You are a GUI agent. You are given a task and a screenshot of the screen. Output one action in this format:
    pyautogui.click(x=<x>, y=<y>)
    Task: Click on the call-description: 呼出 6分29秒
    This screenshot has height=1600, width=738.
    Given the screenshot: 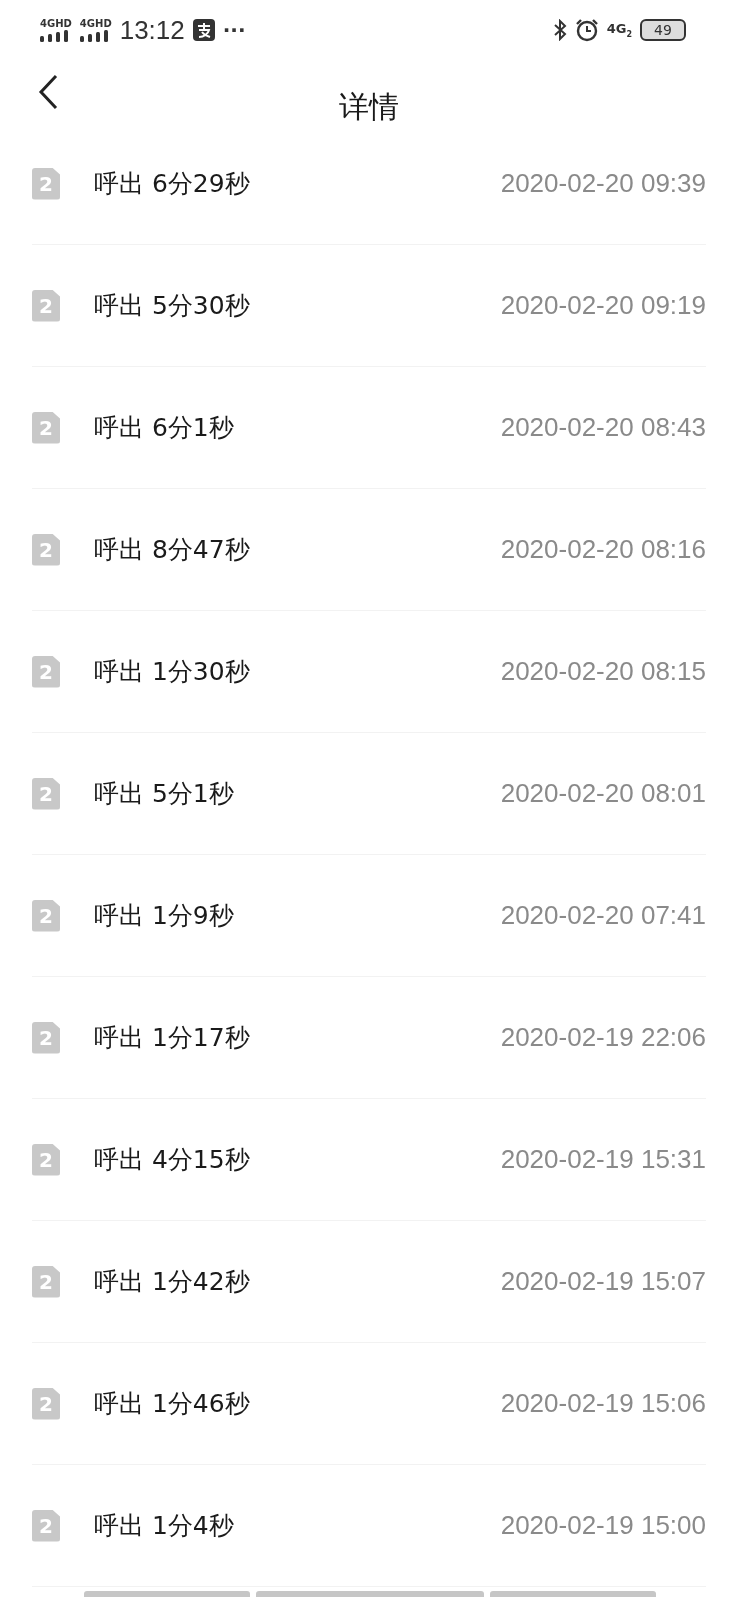 What is the action you would take?
    pyautogui.click(x=172, y=184)
    